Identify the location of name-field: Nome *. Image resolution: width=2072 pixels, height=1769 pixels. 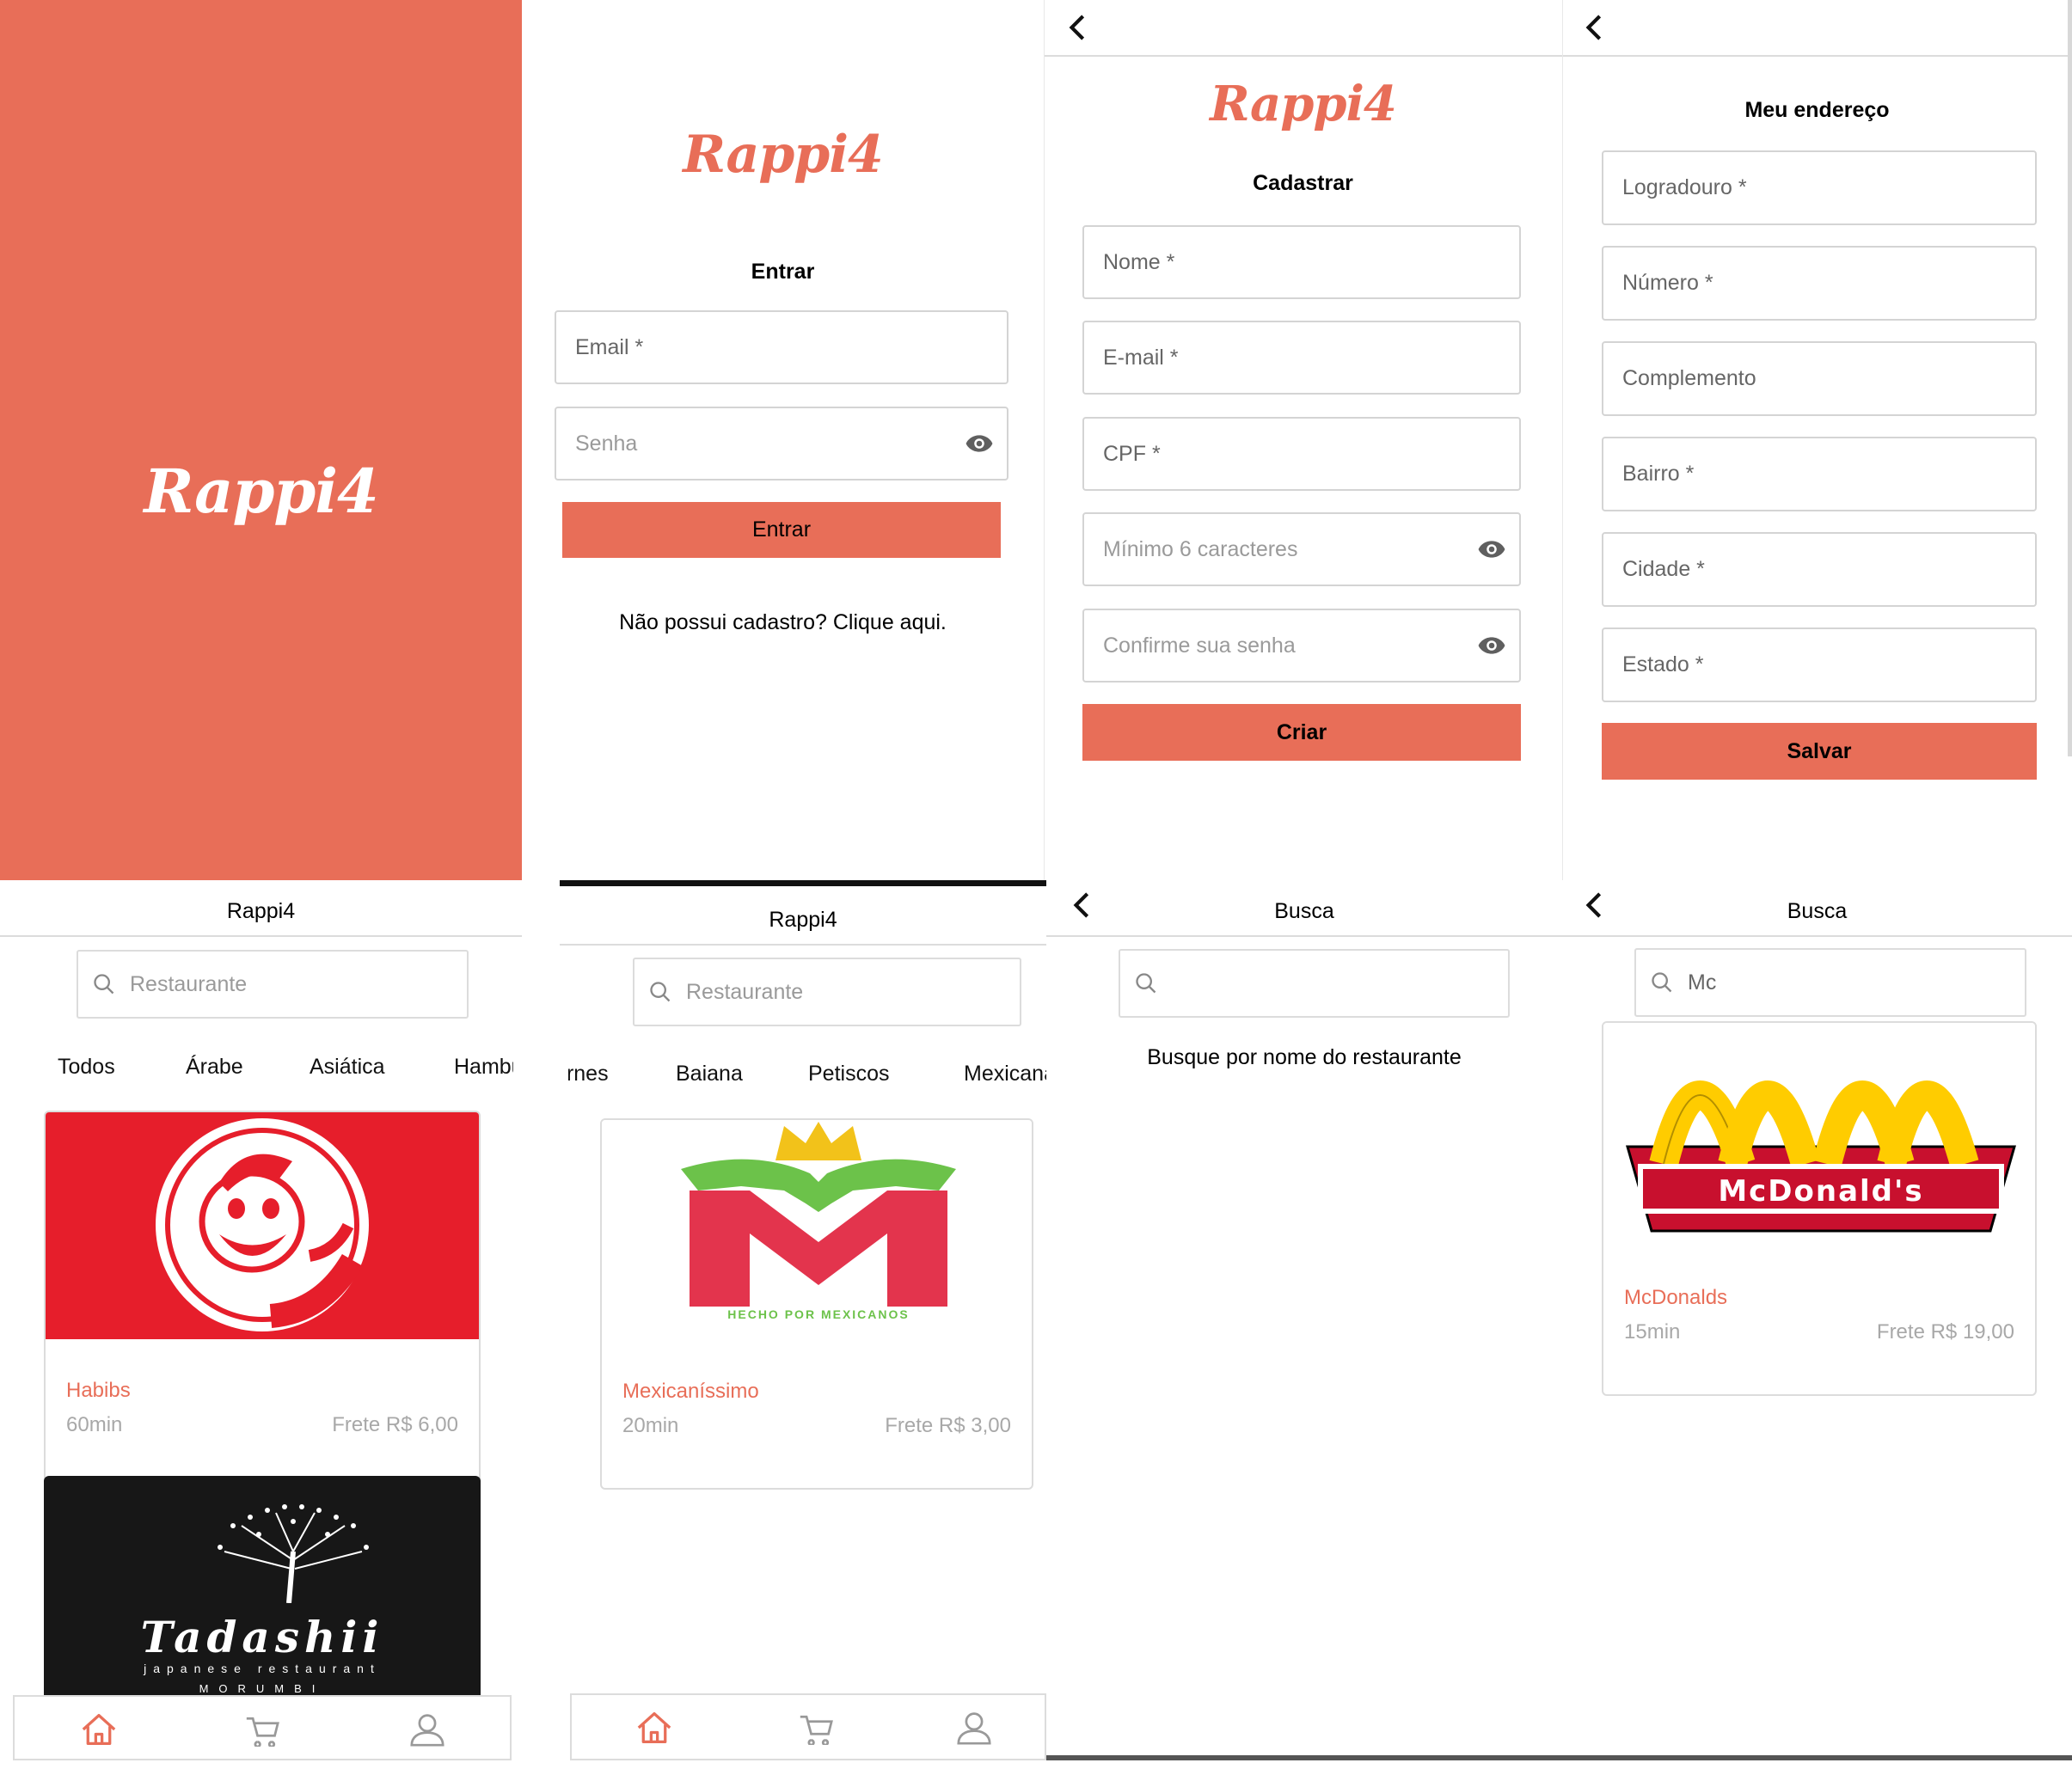
(1301, 262).